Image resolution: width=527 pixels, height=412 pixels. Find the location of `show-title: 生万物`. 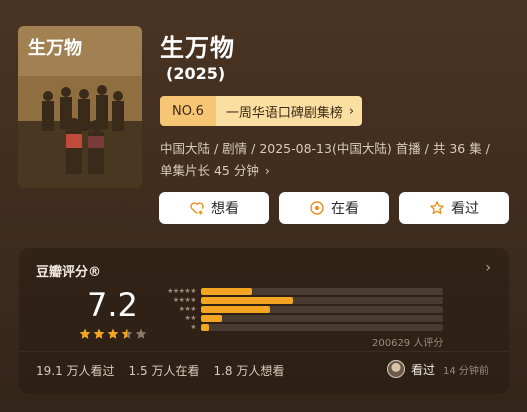

show-title: 生万物 is located at coordinates (197, 48).